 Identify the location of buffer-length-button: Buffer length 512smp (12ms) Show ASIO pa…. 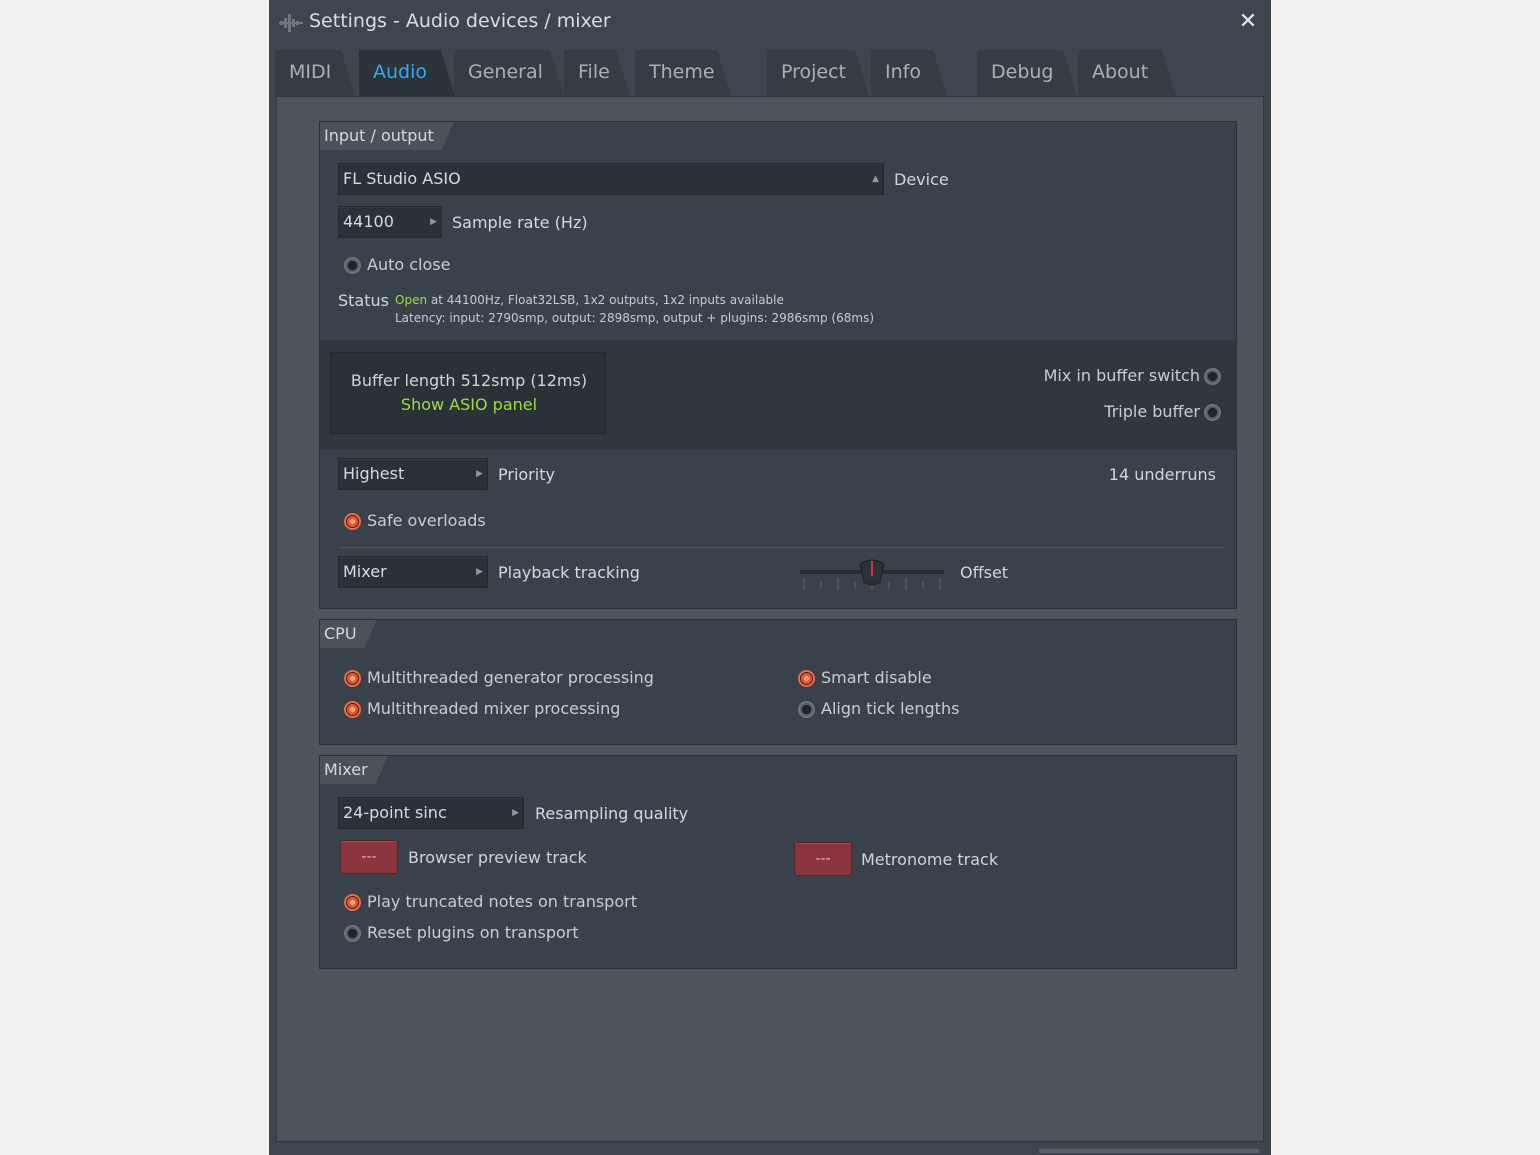
(468, 393).